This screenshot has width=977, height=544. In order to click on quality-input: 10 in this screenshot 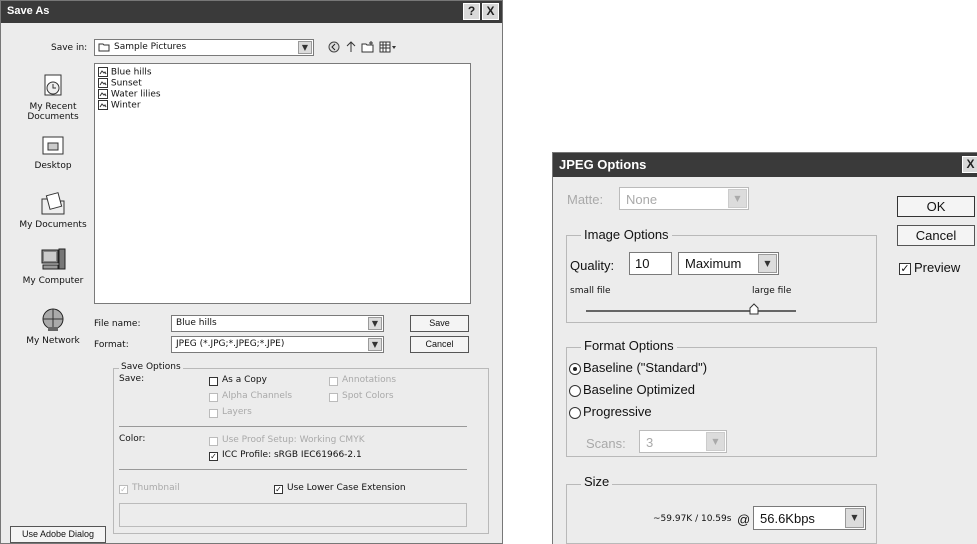, I will do `click(650, 263)`.